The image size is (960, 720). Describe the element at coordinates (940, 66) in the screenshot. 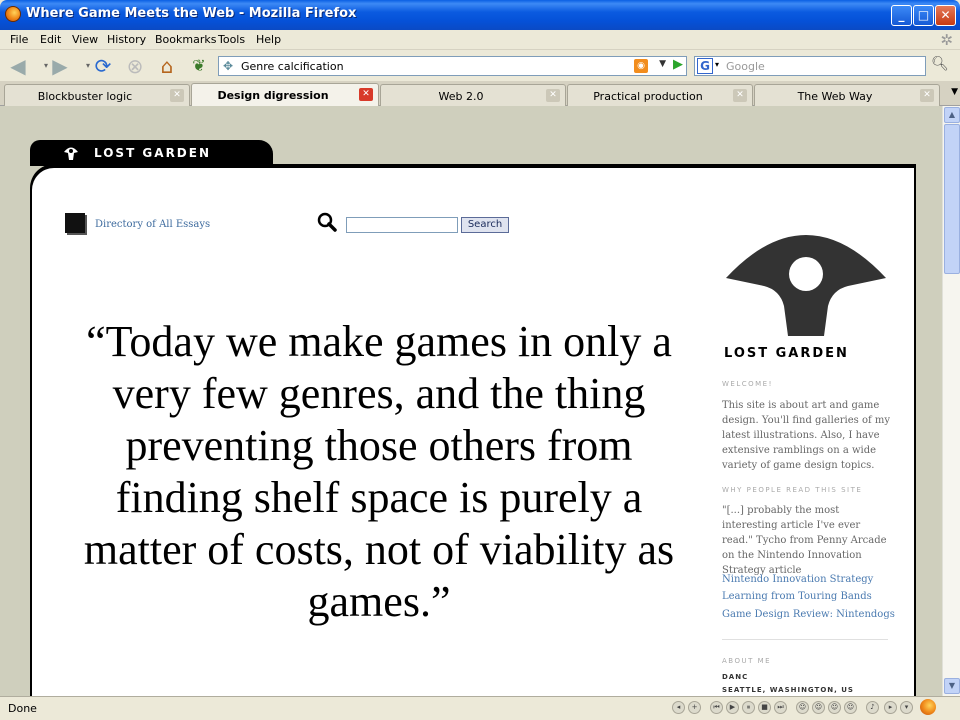

I see `search-magnifier-icon: 🔍︎` at that location.